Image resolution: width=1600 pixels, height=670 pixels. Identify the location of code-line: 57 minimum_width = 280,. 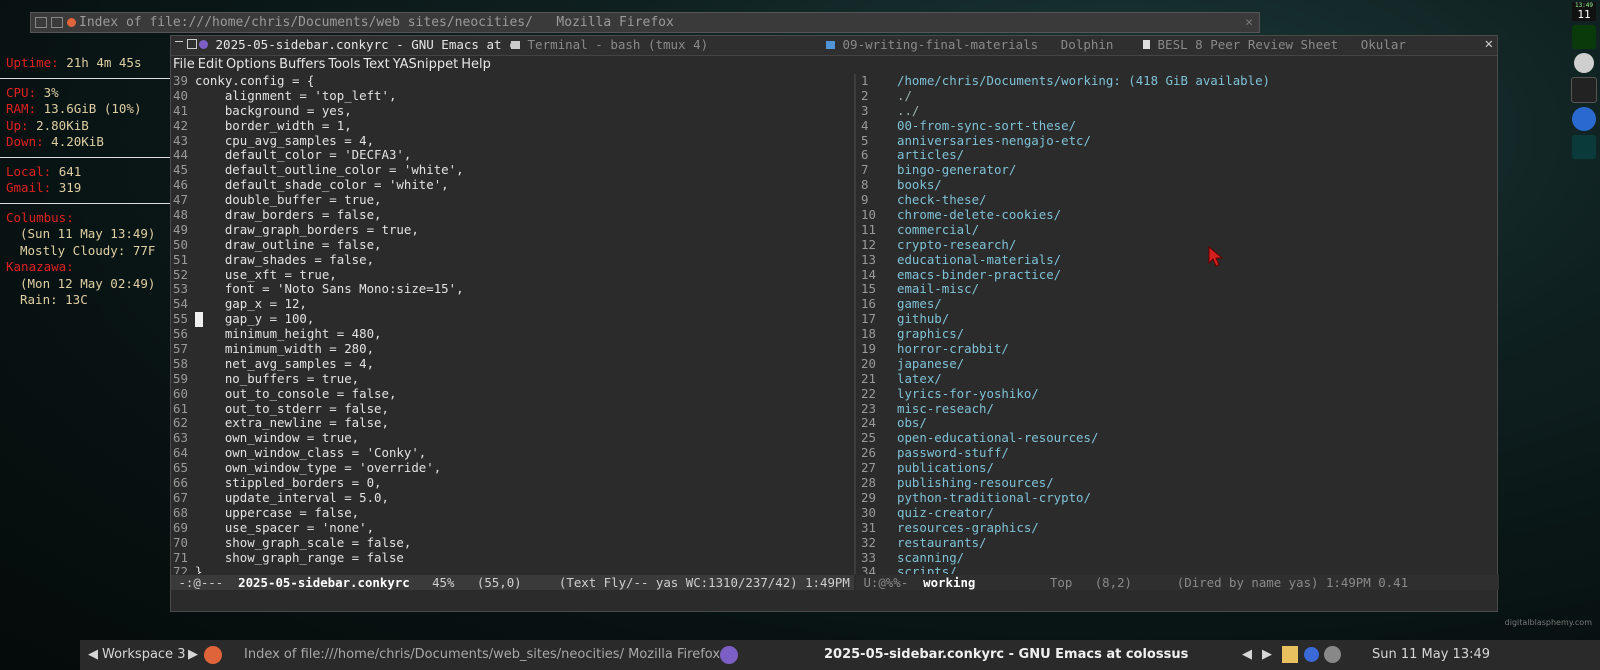
(511, 349).